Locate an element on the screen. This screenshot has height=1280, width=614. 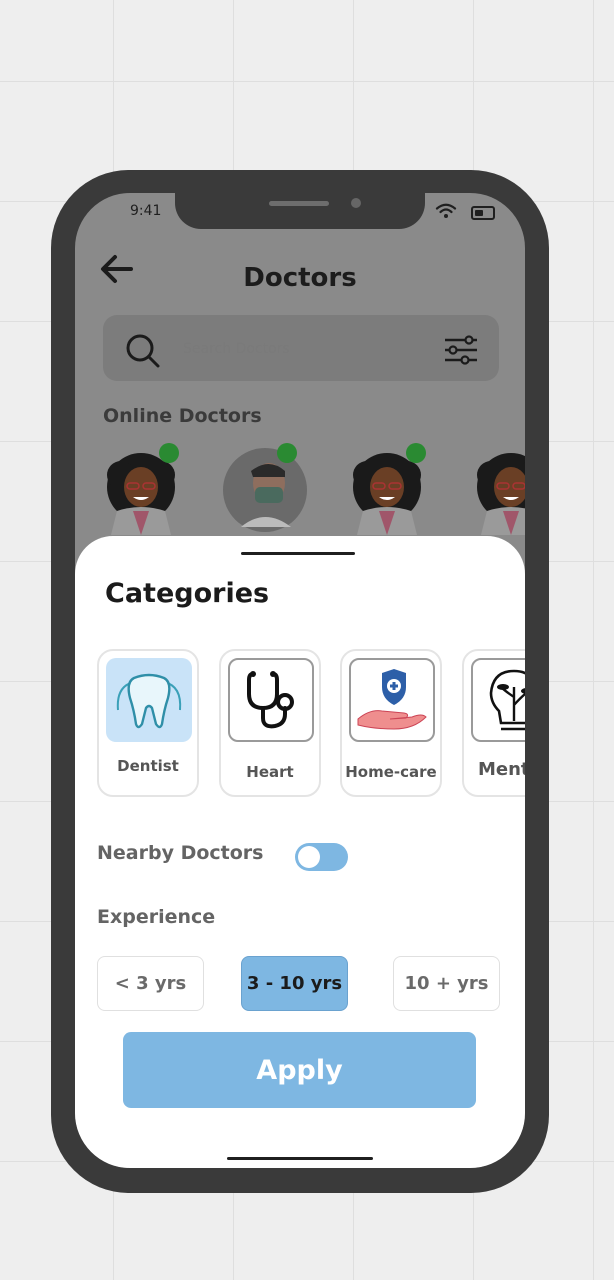
home-indicator is located at coordinates (300, 1158).